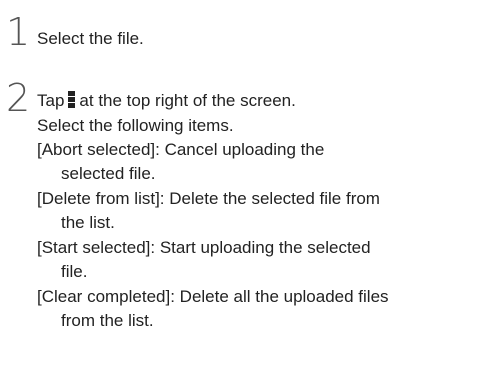 The image size is (501, 377). I want to click on item-line-1: [Abort selected]: Cancel uploading the, so click(181, 149).